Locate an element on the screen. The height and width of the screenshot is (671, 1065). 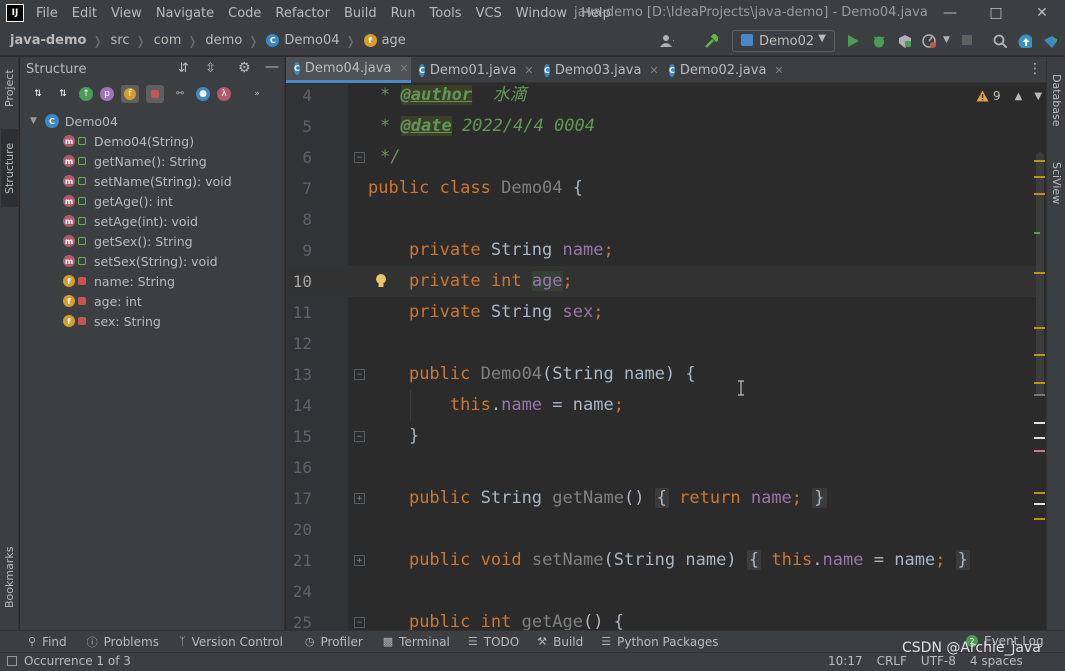
breadcrumb-com: com is located at coordinates (168, 40).